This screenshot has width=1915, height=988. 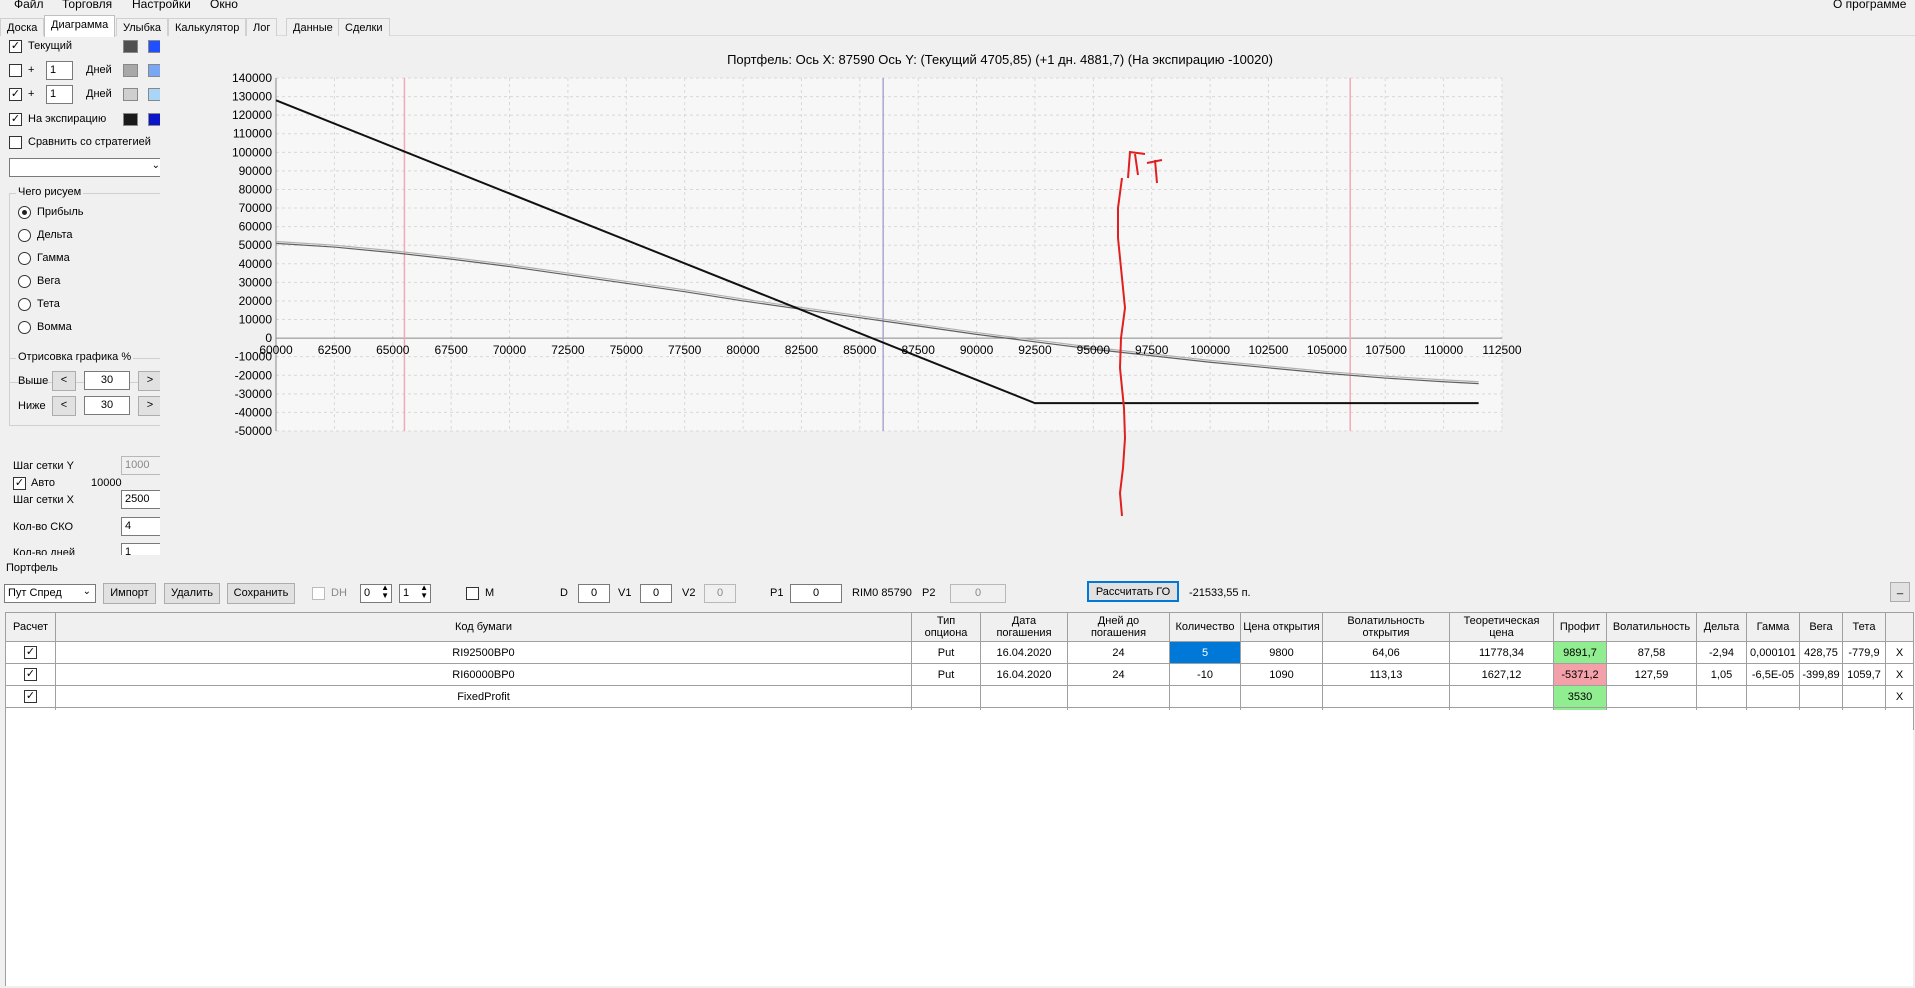 I want to click on column-header, so click(x=1899, y=627).